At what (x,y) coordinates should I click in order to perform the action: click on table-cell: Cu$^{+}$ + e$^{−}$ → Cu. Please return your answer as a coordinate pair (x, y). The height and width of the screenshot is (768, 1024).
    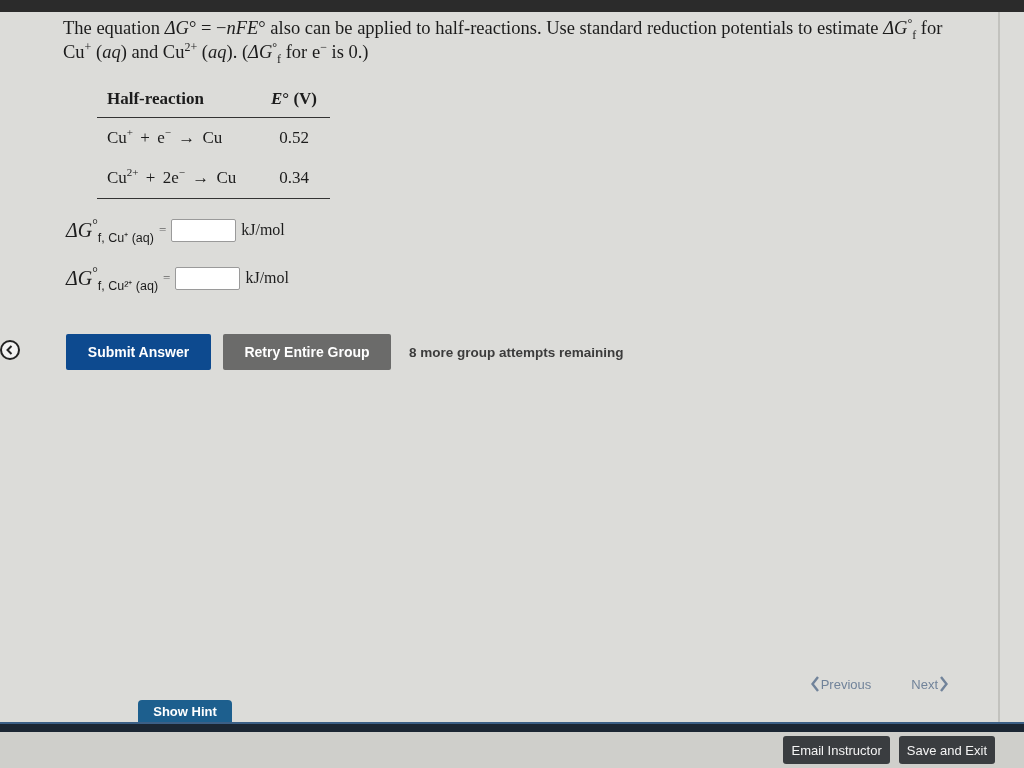
    Looking at the image, I should click on (177, 137).